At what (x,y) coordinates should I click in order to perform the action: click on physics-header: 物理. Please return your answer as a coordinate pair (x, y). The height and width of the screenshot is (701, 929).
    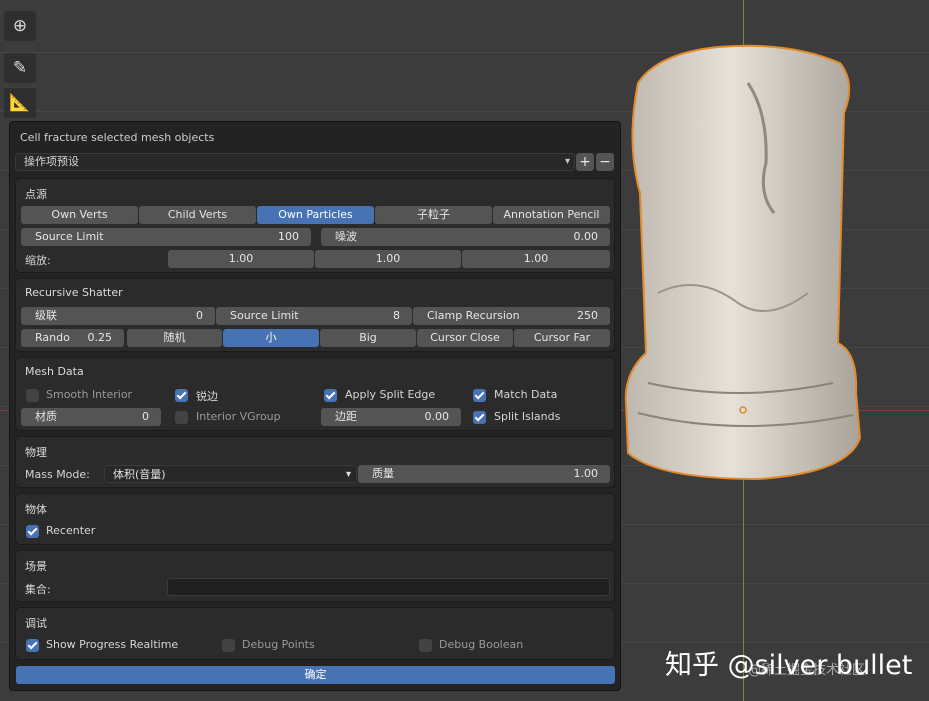
    Looking at the image, I should click on (36, 452).